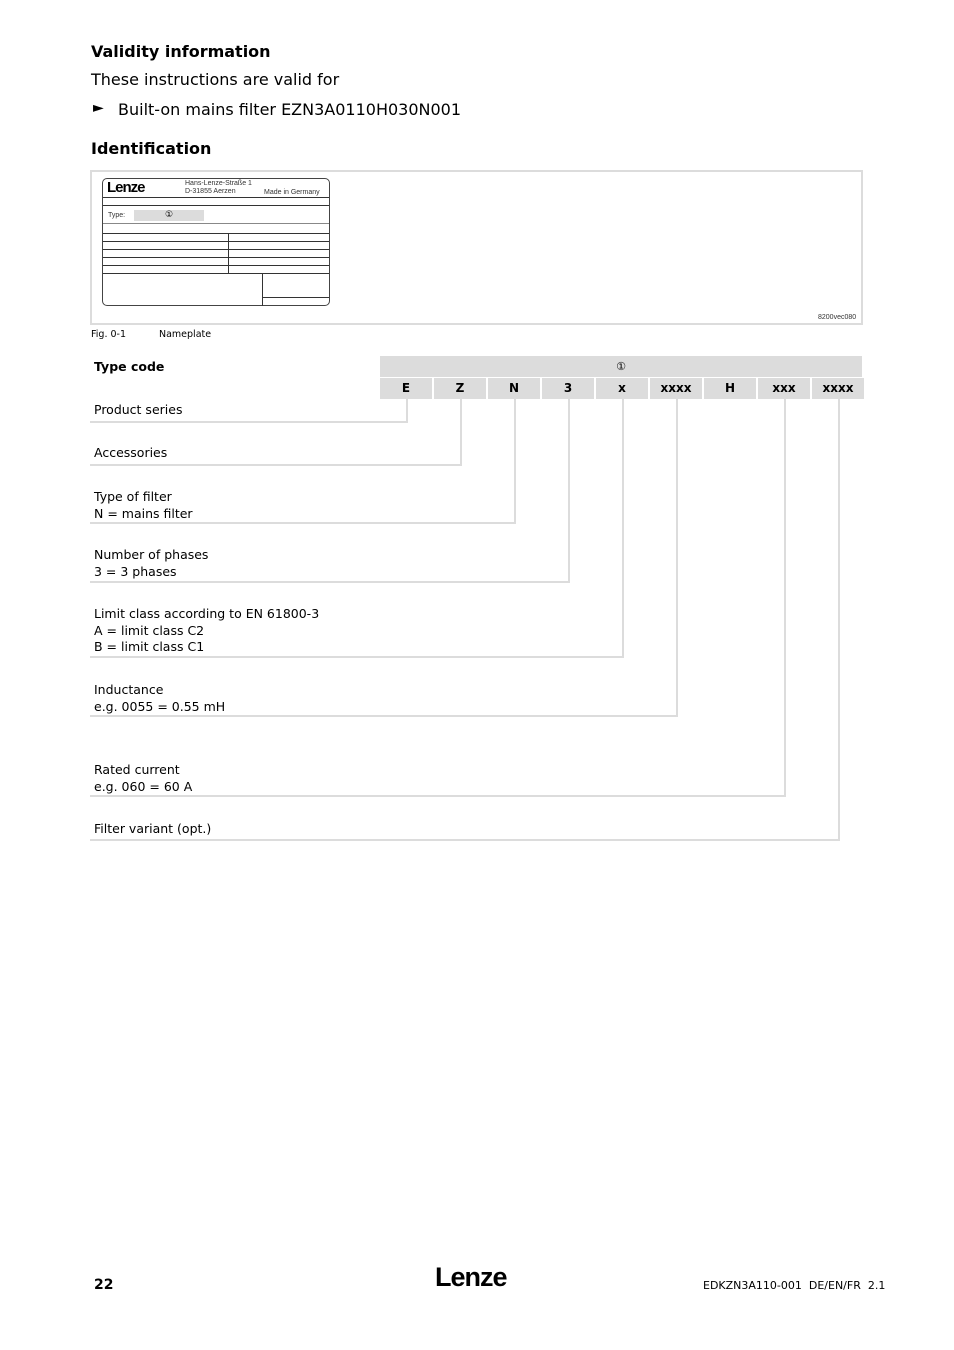  I want to click on description-line: B = limit class C1, so click(149, 646).